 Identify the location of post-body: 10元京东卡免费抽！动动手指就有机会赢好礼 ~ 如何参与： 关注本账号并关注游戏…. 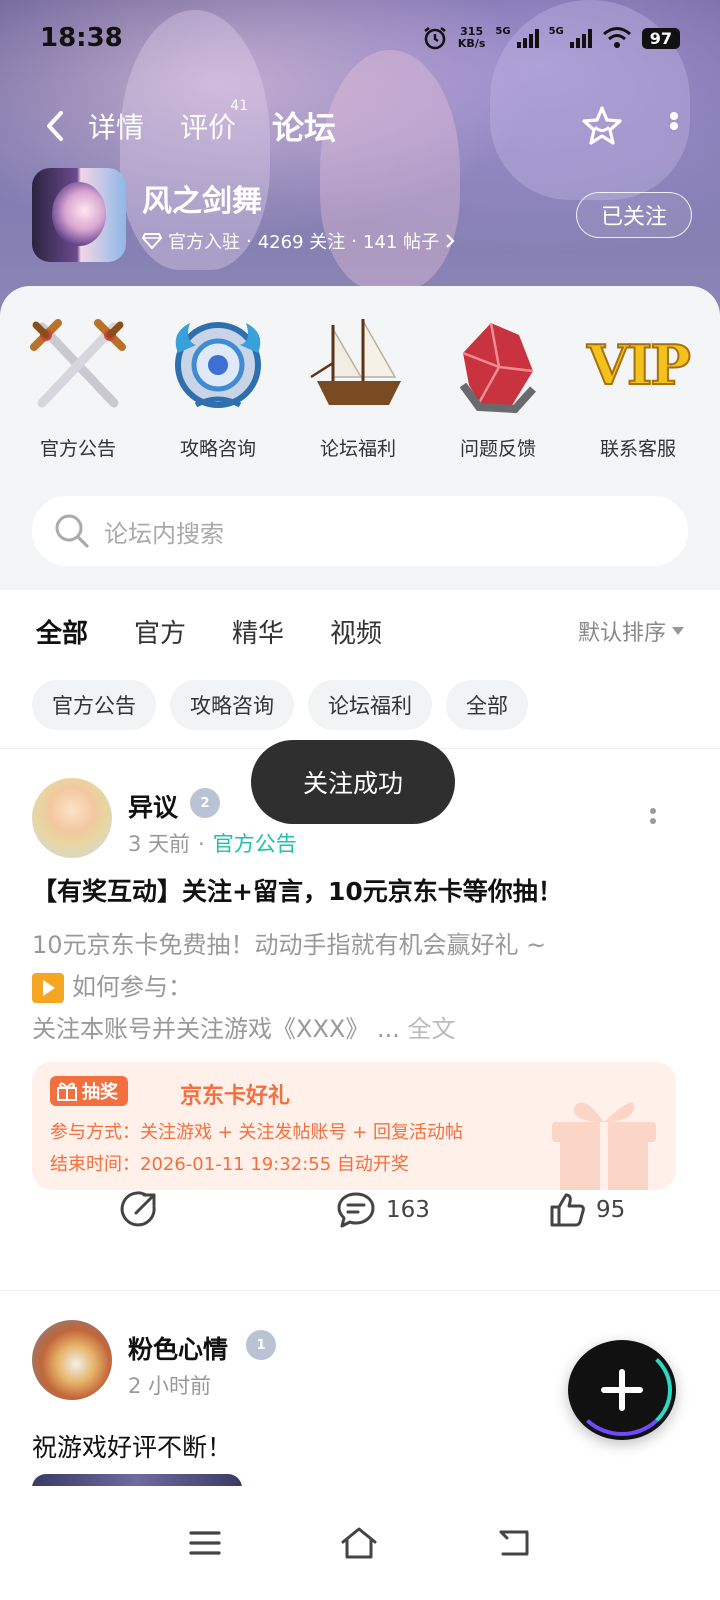
(289, 987).